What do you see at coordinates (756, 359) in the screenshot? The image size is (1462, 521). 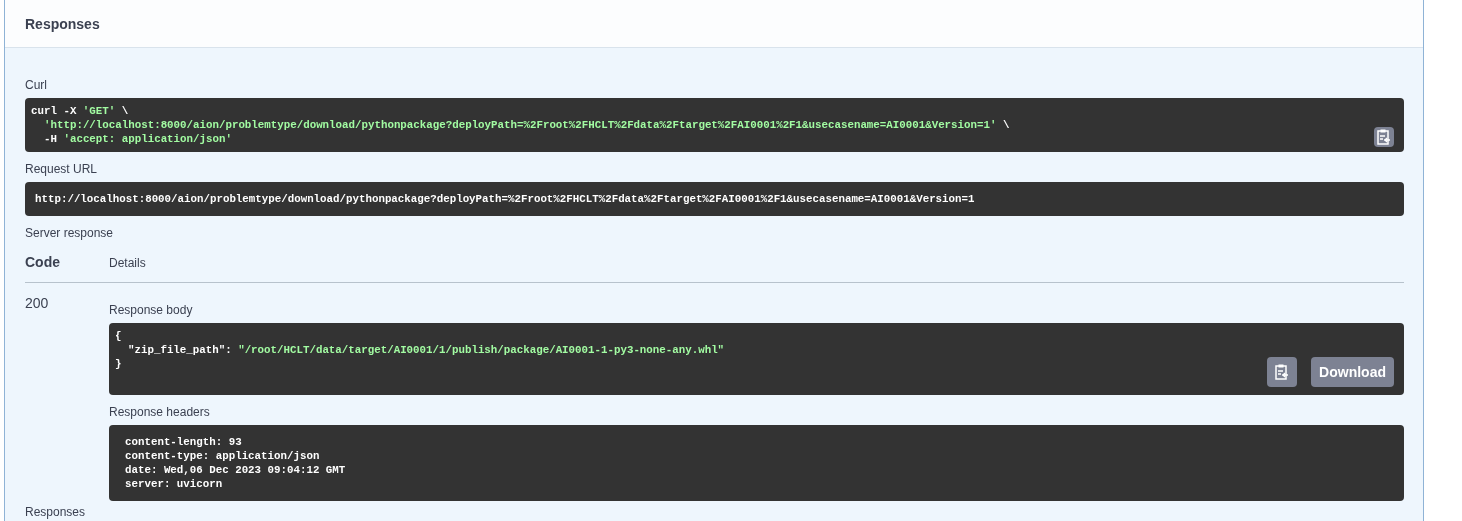 I see `response-body-code-block: { "zip_file_path": "/root/HCLT/data/target/AI0001/1/publish/package/AI0001-1-py3-none-any.whl" } Download` at bounding box center [756, 359].